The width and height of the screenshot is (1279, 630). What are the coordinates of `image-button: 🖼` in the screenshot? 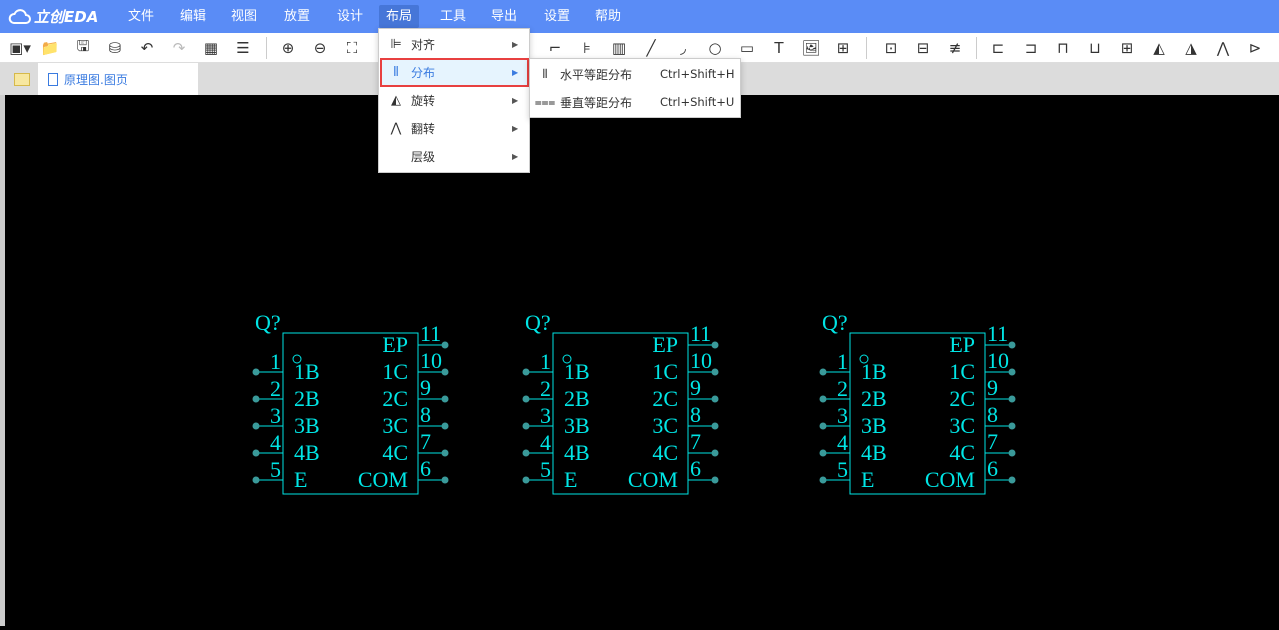 It's located at (811, 48).